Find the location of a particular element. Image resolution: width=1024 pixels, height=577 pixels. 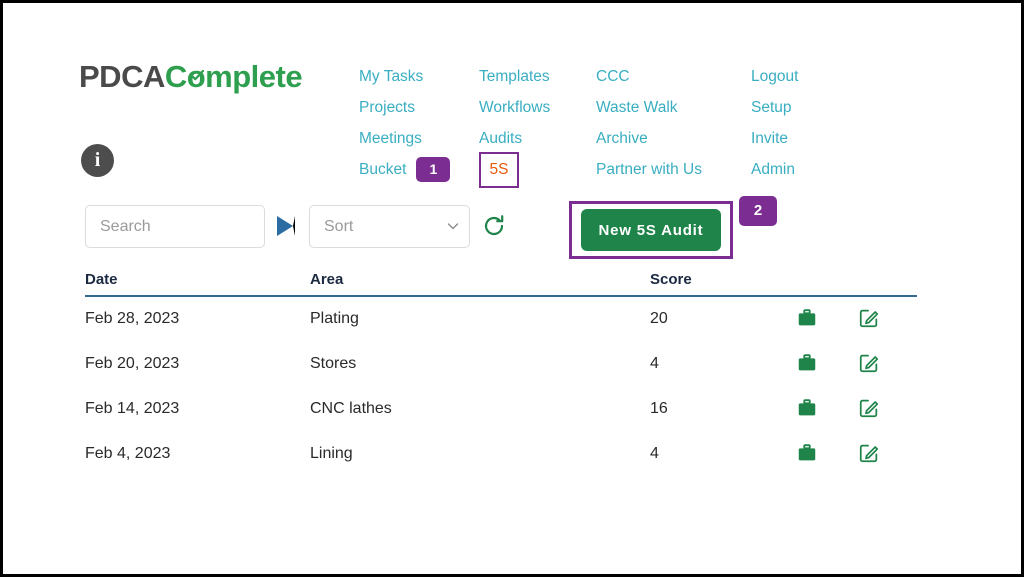

column-header-date: Date is located at coordinates (197, 284).